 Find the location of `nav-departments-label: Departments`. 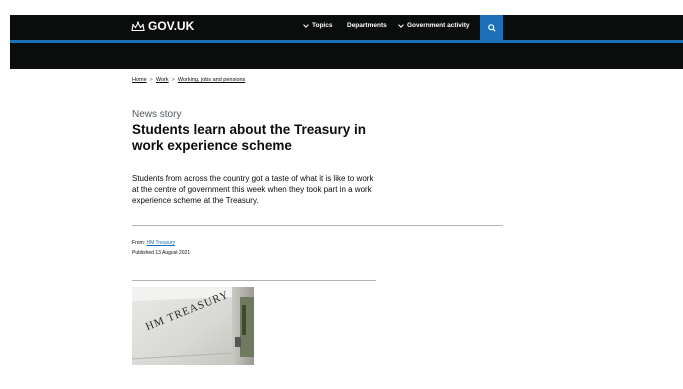

nav-departments-label: Departments is located at coordinates (367, 25).